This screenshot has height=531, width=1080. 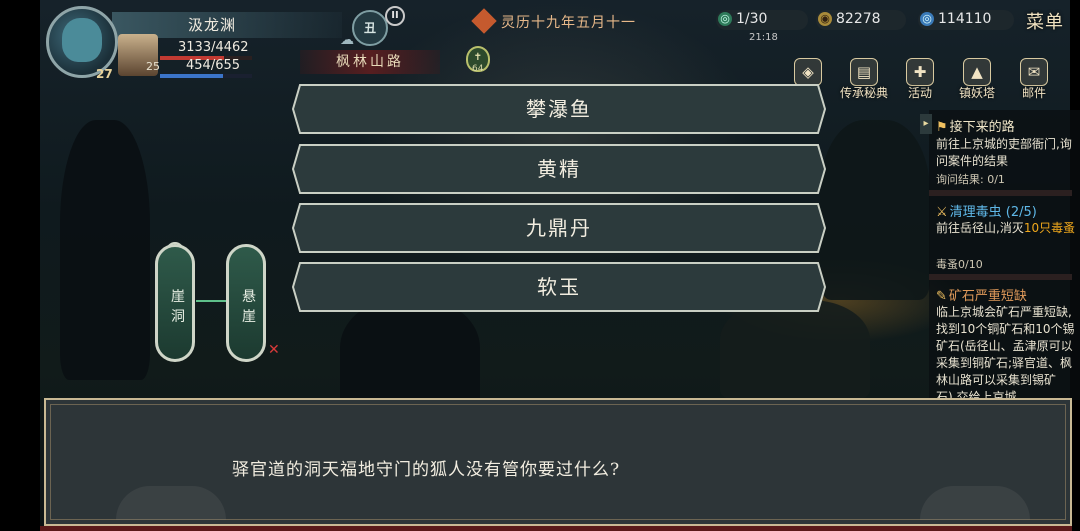 What do you see at coordinates (942, 127) in the screenshot?
I see `flag-icon: ⚑` at bounding box center [942, 127].